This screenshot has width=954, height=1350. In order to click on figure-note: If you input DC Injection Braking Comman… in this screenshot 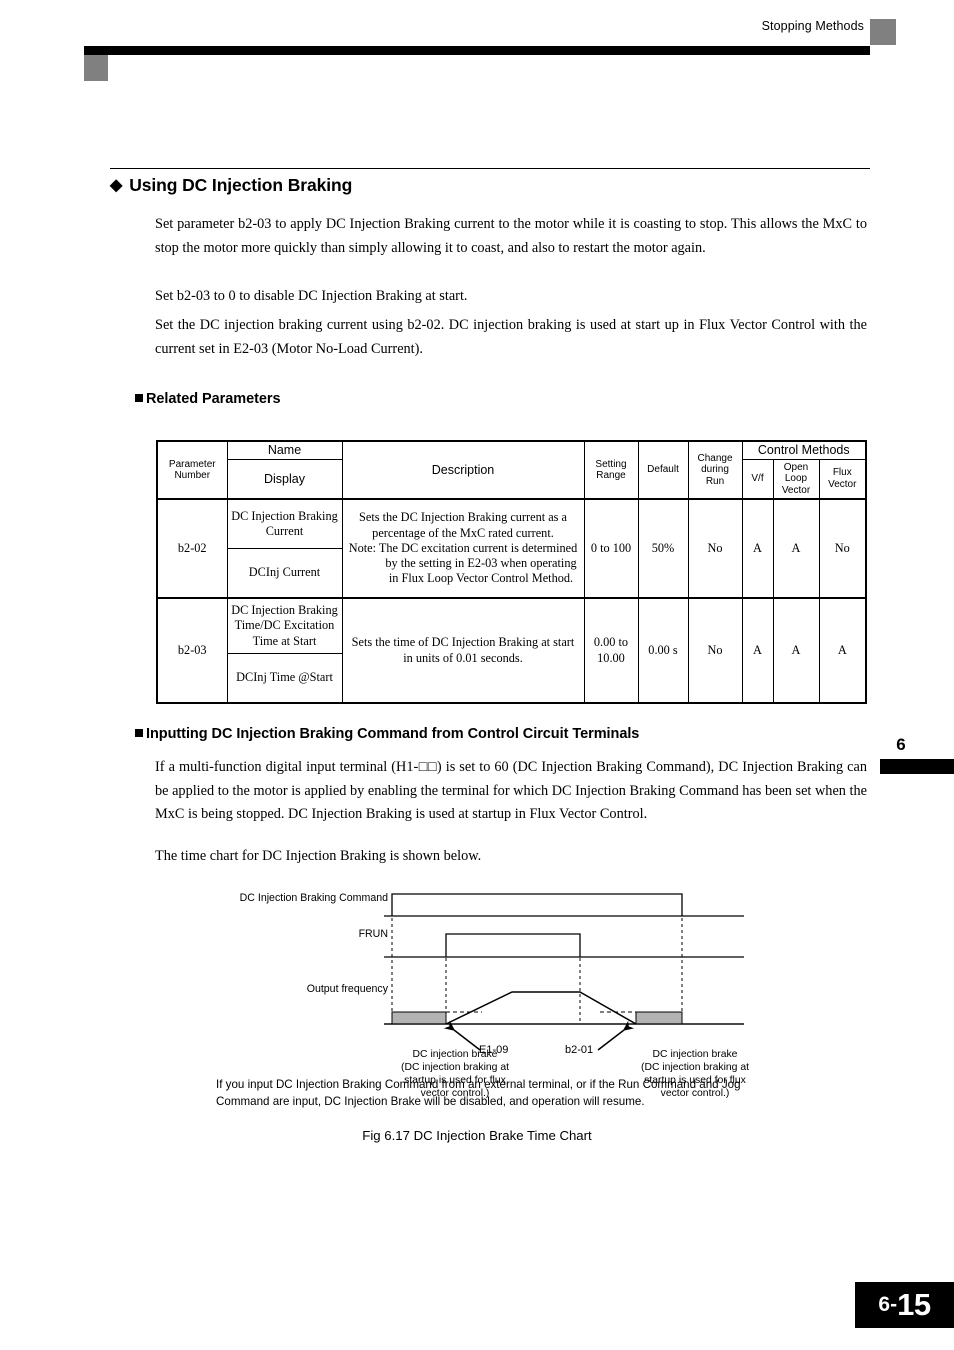, I will do `click(478, 1093)`.